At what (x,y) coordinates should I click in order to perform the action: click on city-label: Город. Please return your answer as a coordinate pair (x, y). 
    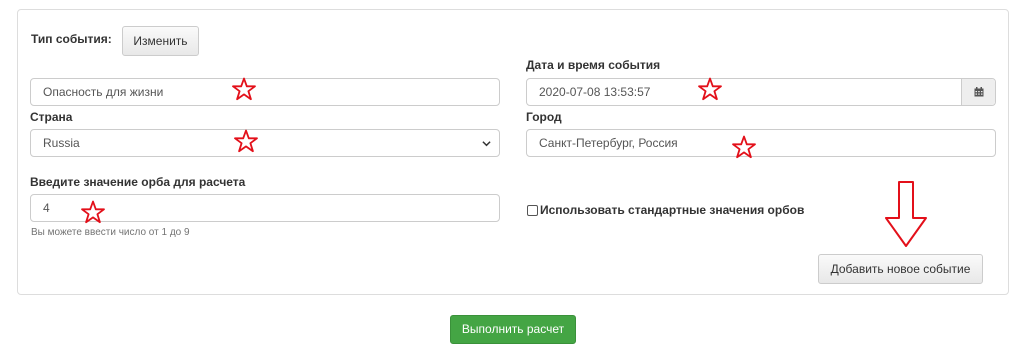
    Looking at the image, I should click on (544, 117).